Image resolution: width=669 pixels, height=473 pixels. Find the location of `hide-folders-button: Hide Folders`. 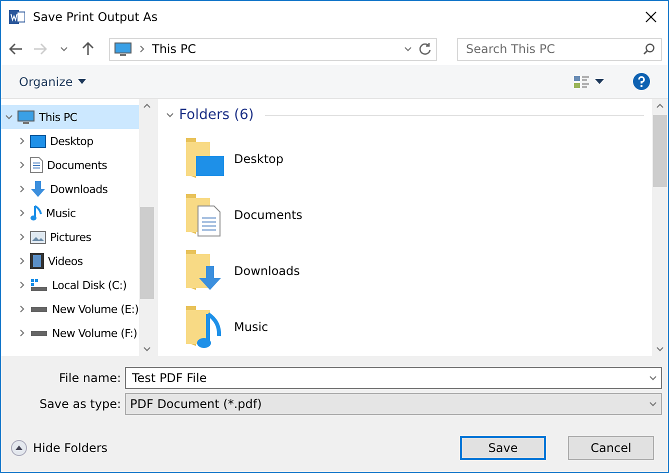

hide-folders-button: Hide Folders is located at coordinates (59, 448).